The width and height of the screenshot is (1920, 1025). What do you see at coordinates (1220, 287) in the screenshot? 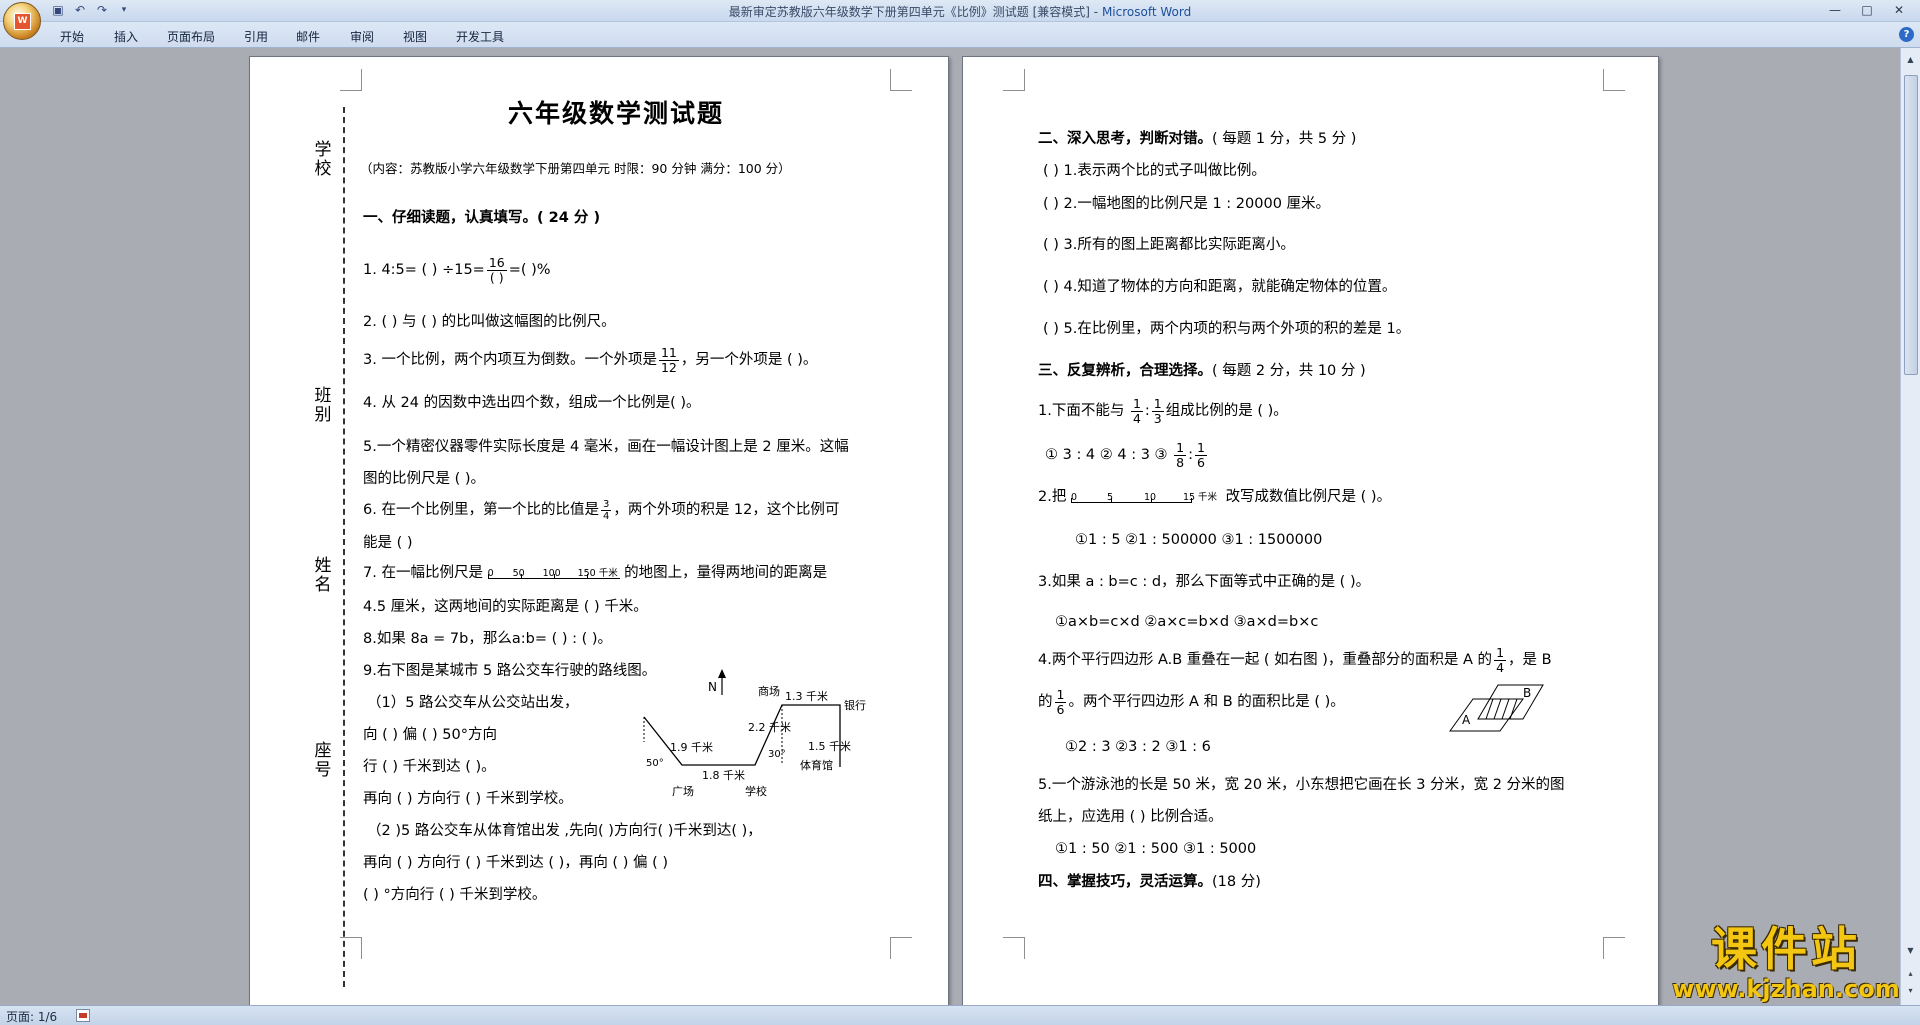
I see `judge-4: ( ) 4.知道了物体的方向和距离，就能确定物体的位置。` at bounding box center [1220, 287].